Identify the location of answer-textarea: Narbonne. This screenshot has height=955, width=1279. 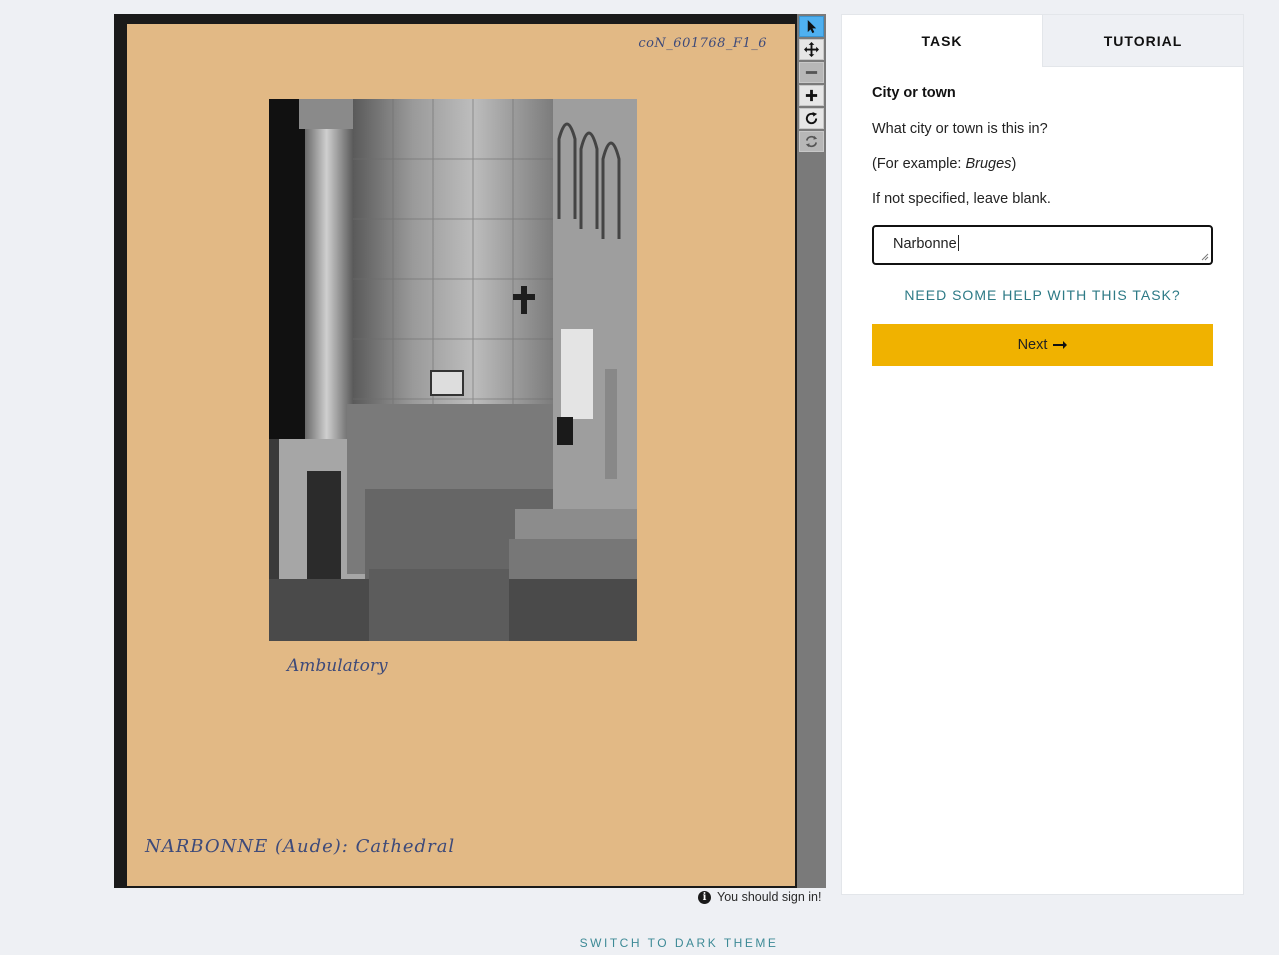
(1042, 245).